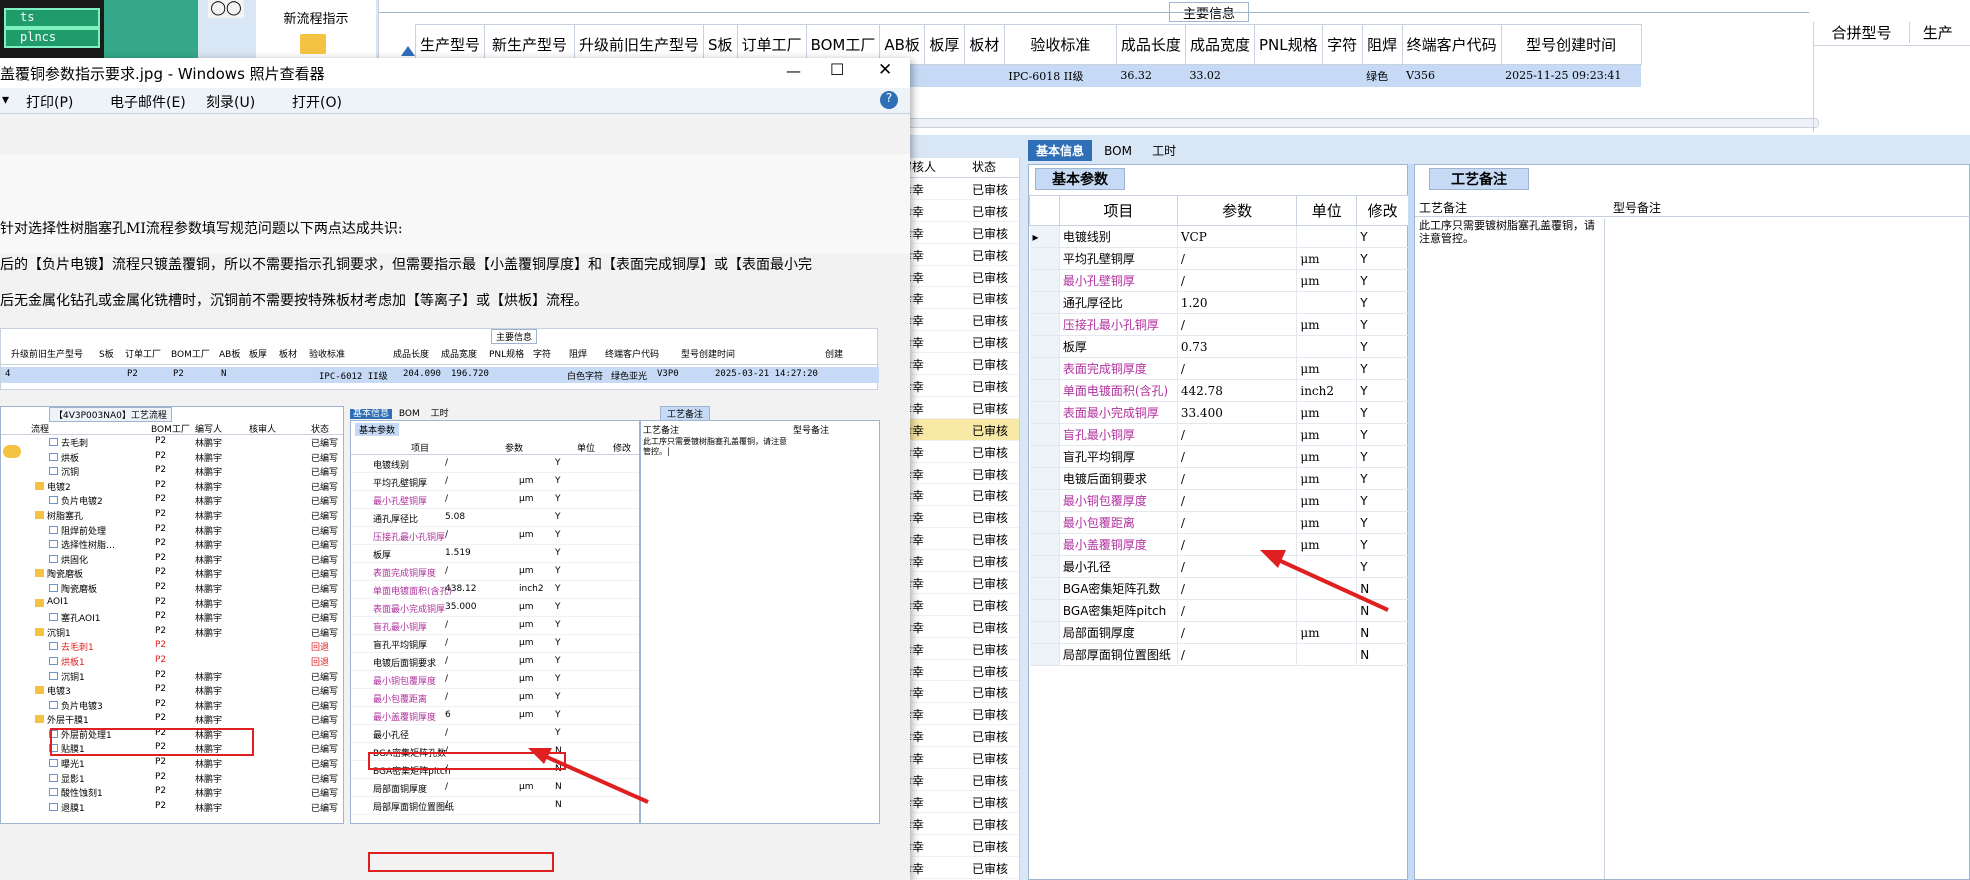 Image resolution: width=1970 pixels, height=880 pixels. What do you see at coordinates (958, 677) in the screenshot?
I see `annotation-arrows` at bounding box center [958, 677].